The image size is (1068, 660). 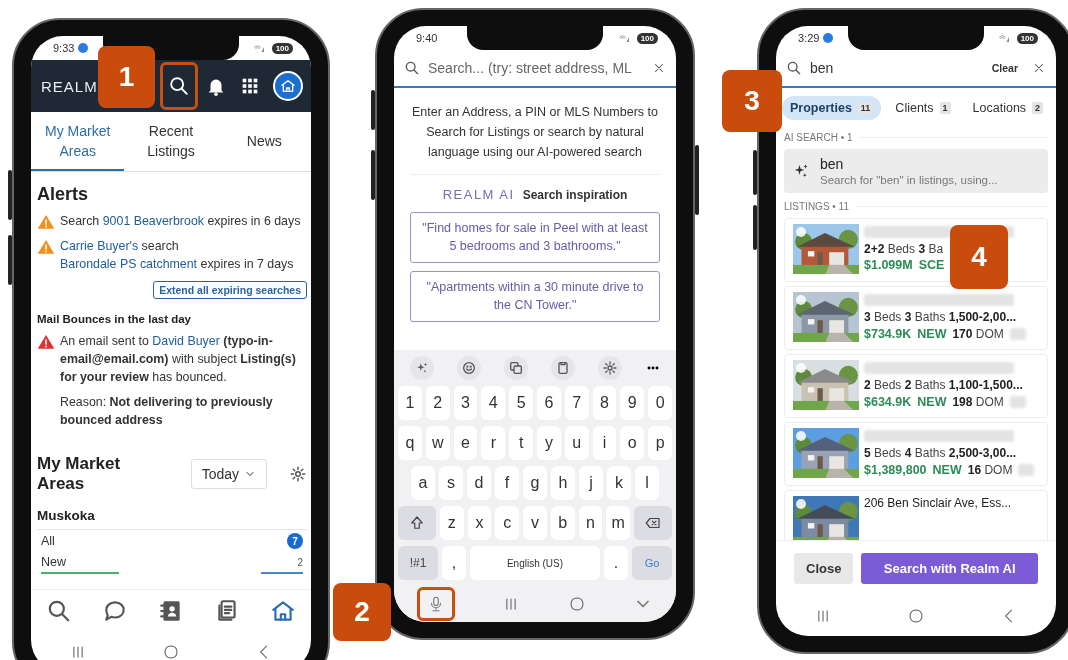 What do you see at coordinates (576, 443) in the screenshot?
I see `keyboard-key: u` at bounding box center [576, 443].